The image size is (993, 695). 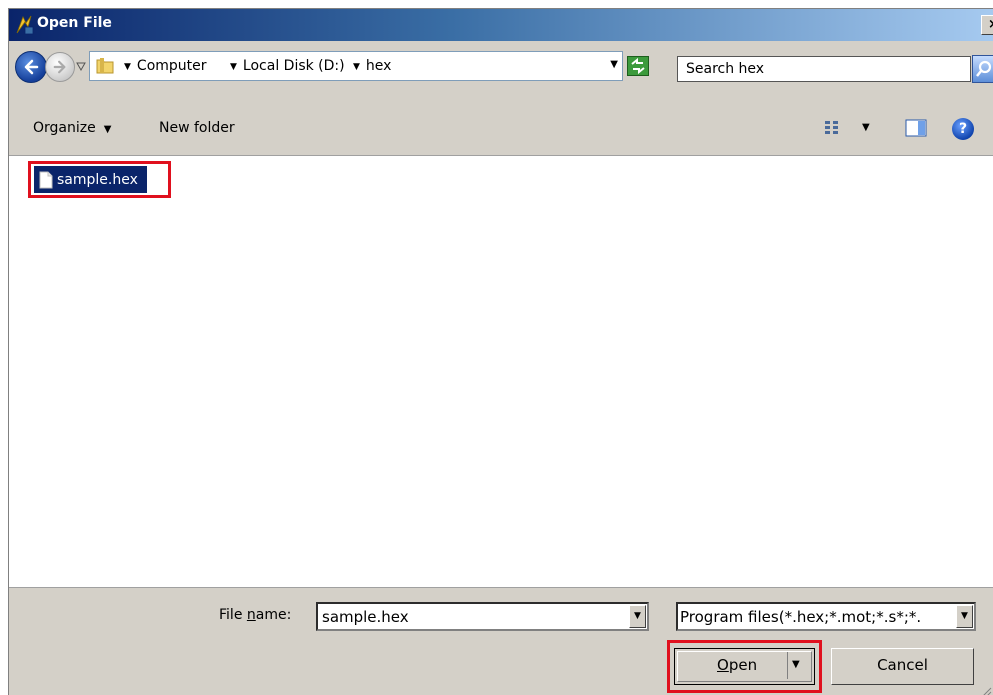 I want to click on refresh-button, so click(x=638, y=66).